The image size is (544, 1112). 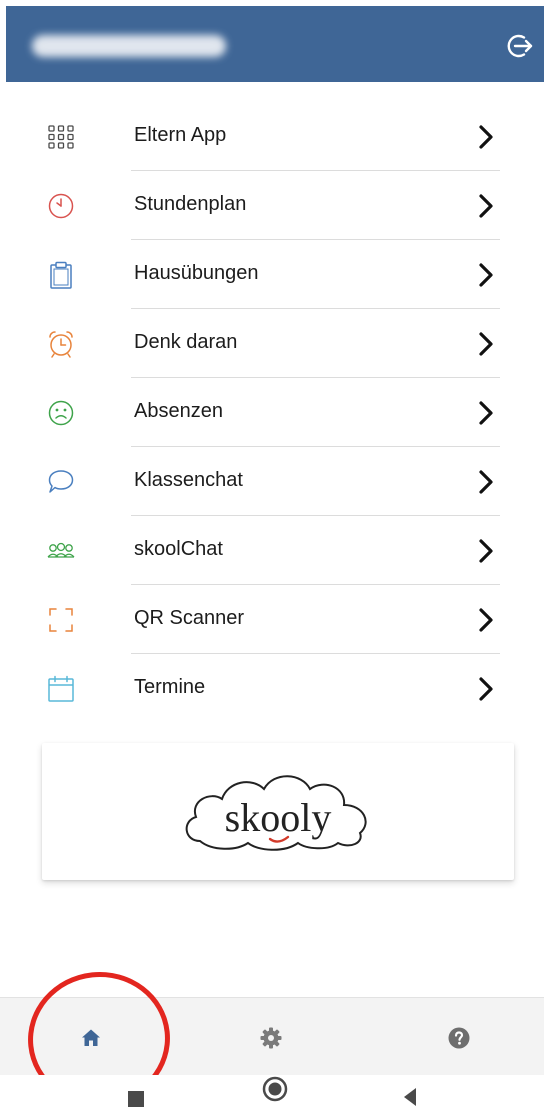 What do you see at coordinates (61, 275) in the screenshot?
I see `clipboard-icon` at bounding box center [61, 275].